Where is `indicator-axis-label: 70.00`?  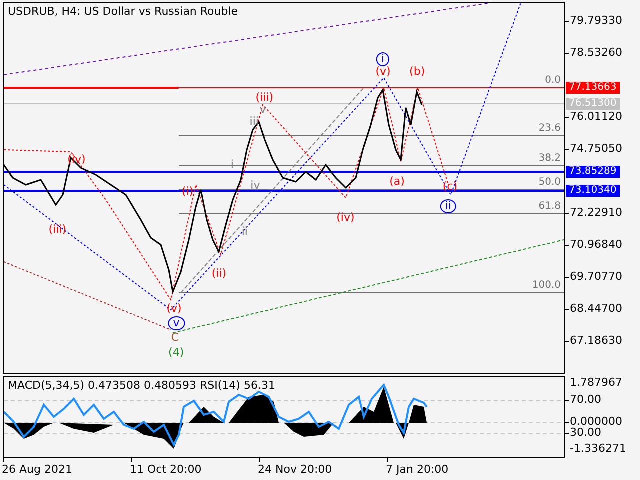 indicator-axis-label: 70.00 is located at coordinates (586, 400).